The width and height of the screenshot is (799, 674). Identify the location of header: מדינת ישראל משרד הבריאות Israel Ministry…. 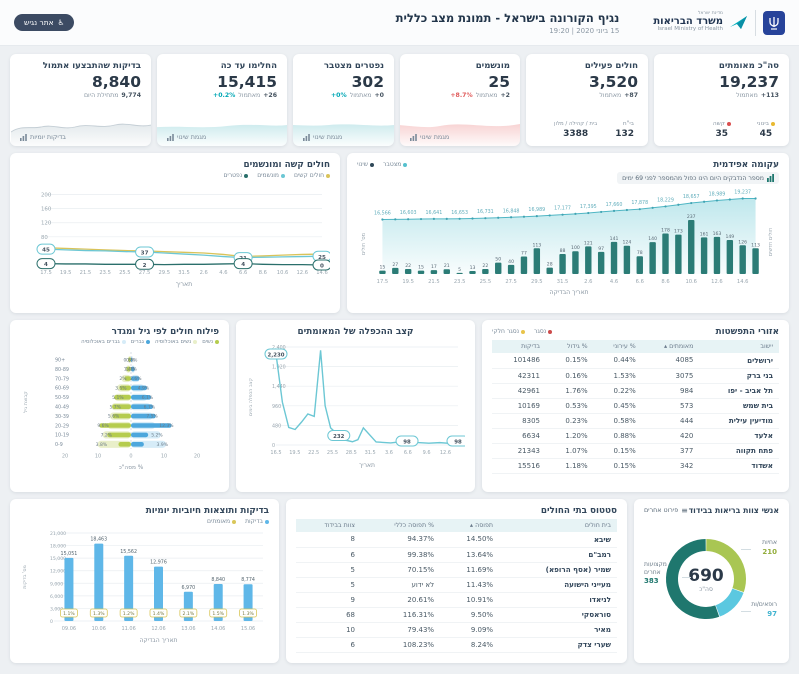
(399, 23).